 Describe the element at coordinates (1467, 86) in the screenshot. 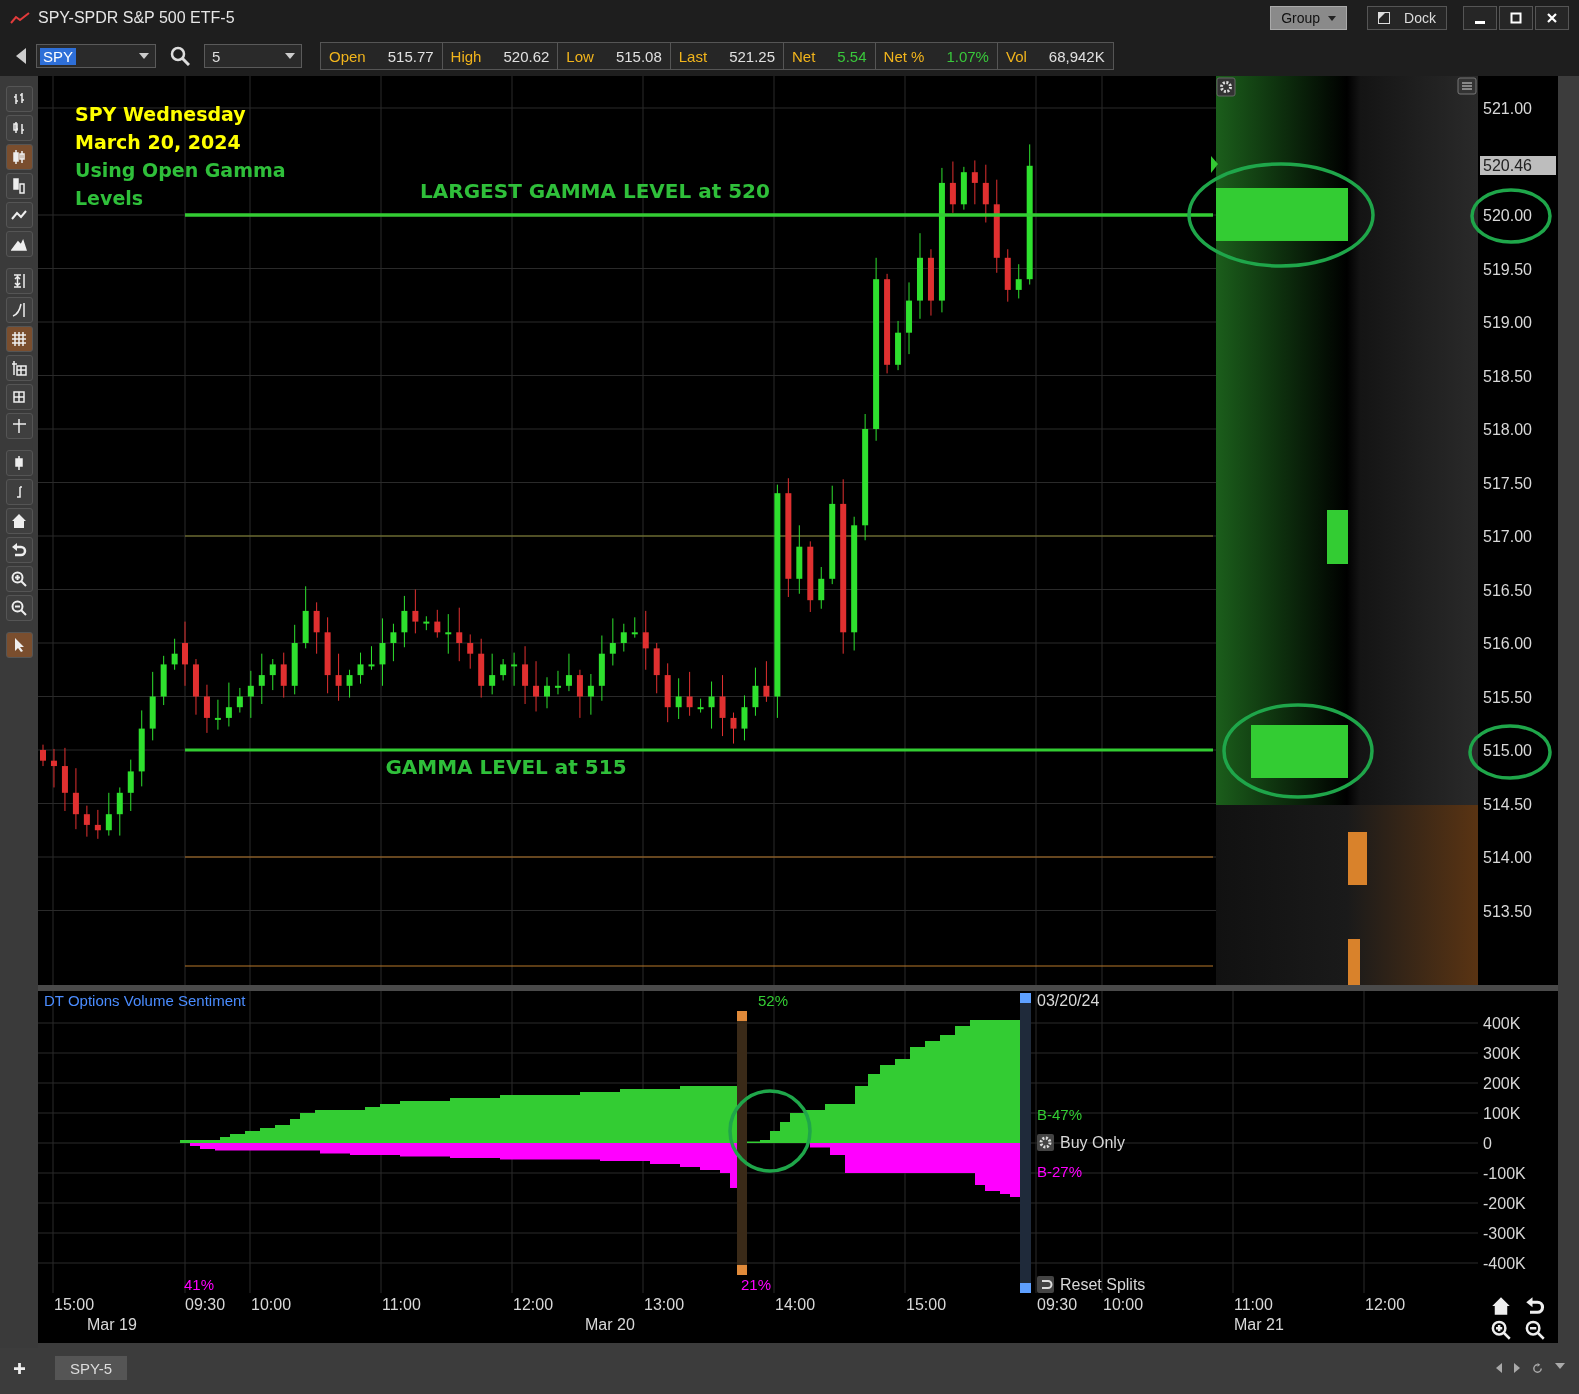

I see `menu-icon` at that location.